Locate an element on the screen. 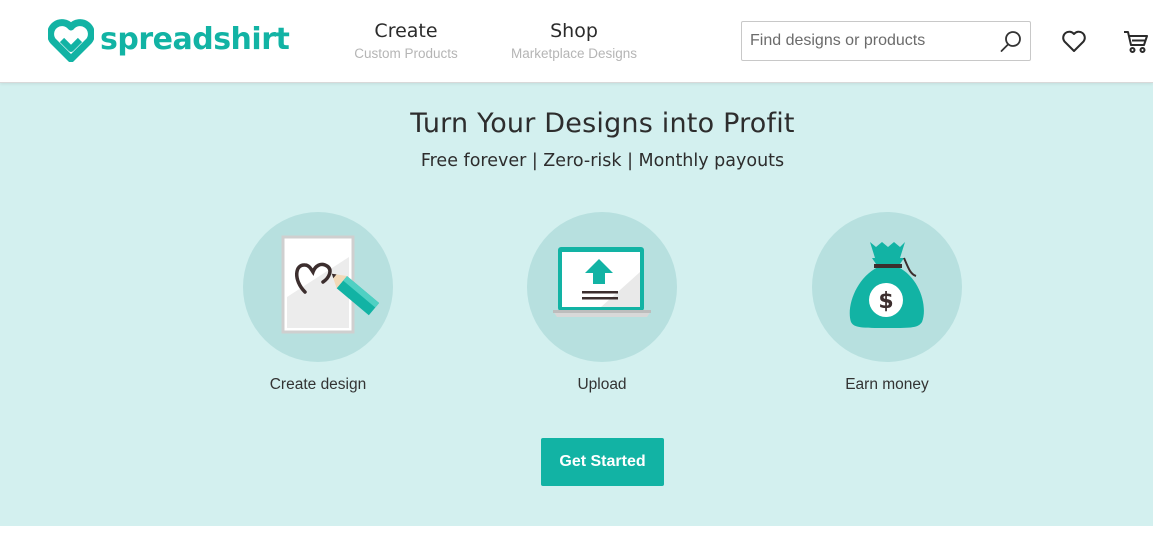 The height and width of the screenshot is (559, 1153). nav-shop-subtitle: Marketplace Designs is located at coordinates (574, 53).